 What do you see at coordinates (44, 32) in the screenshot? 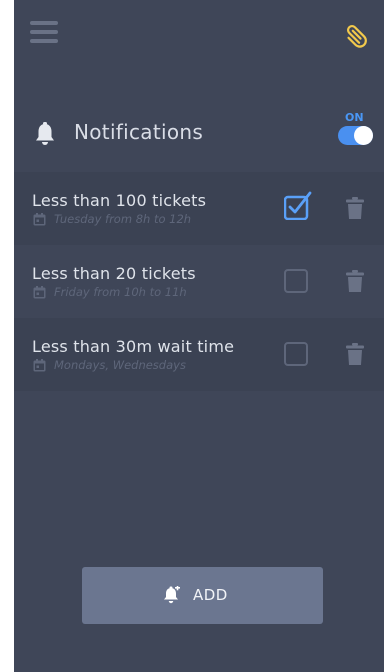
I see `hamburger-menu-icon` at bounding box center [44, 32].